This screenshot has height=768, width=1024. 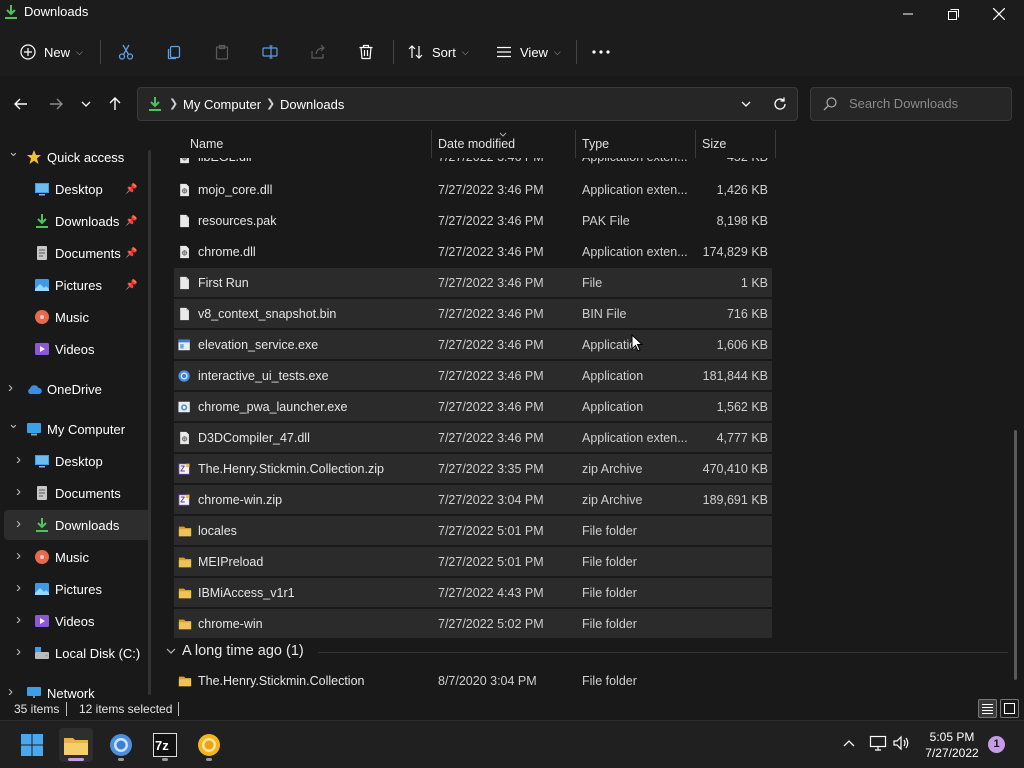 I want to click on back-button, so click(x=21, y=104).